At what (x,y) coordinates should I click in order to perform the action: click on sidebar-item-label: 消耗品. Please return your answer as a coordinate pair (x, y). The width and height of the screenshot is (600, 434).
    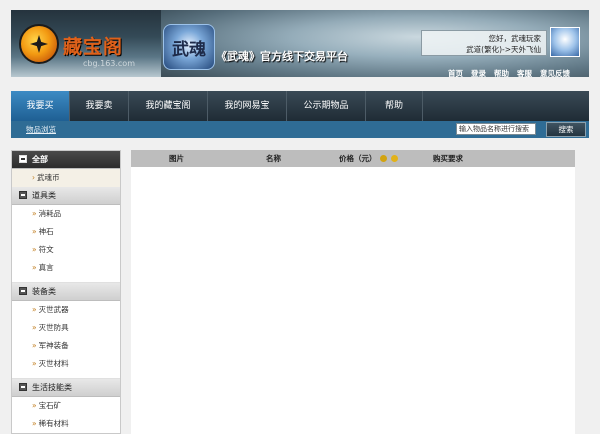
    Looking at the image, I should click on (50, 213).